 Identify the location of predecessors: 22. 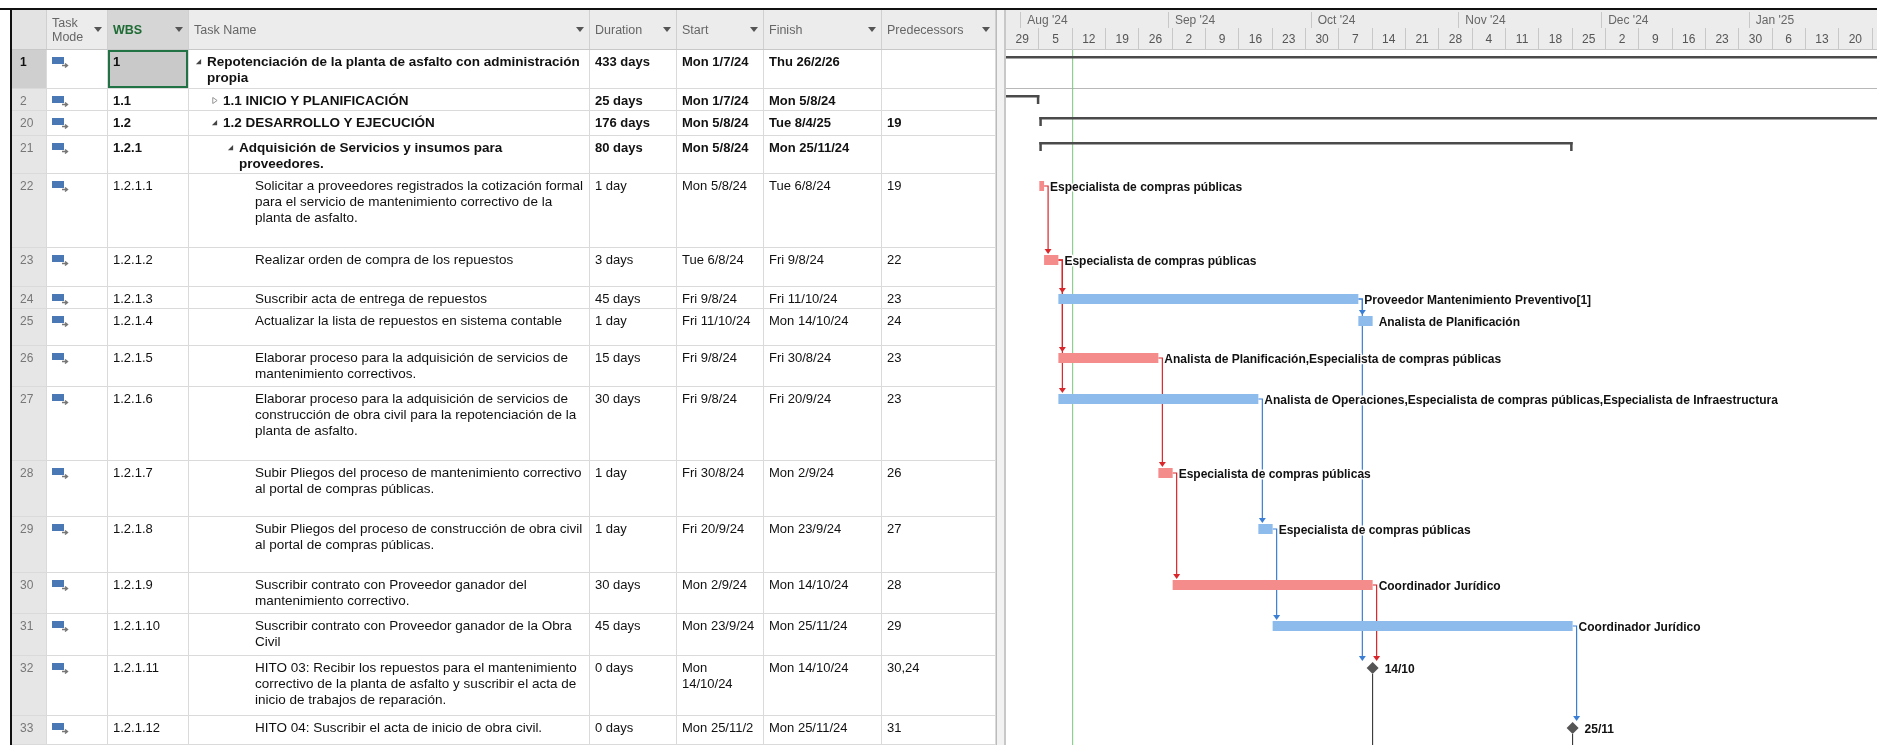
(894, 259).